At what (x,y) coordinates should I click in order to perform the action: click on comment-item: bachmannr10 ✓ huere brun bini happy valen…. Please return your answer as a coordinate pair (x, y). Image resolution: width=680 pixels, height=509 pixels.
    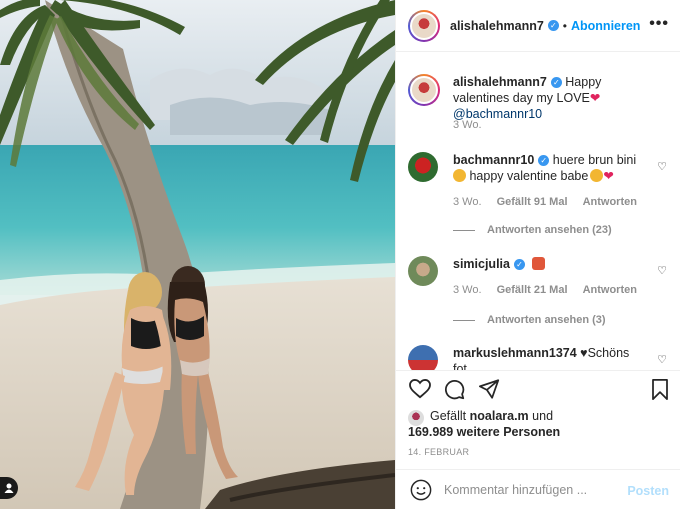
    Looking at the image, I should click on (540, 197).